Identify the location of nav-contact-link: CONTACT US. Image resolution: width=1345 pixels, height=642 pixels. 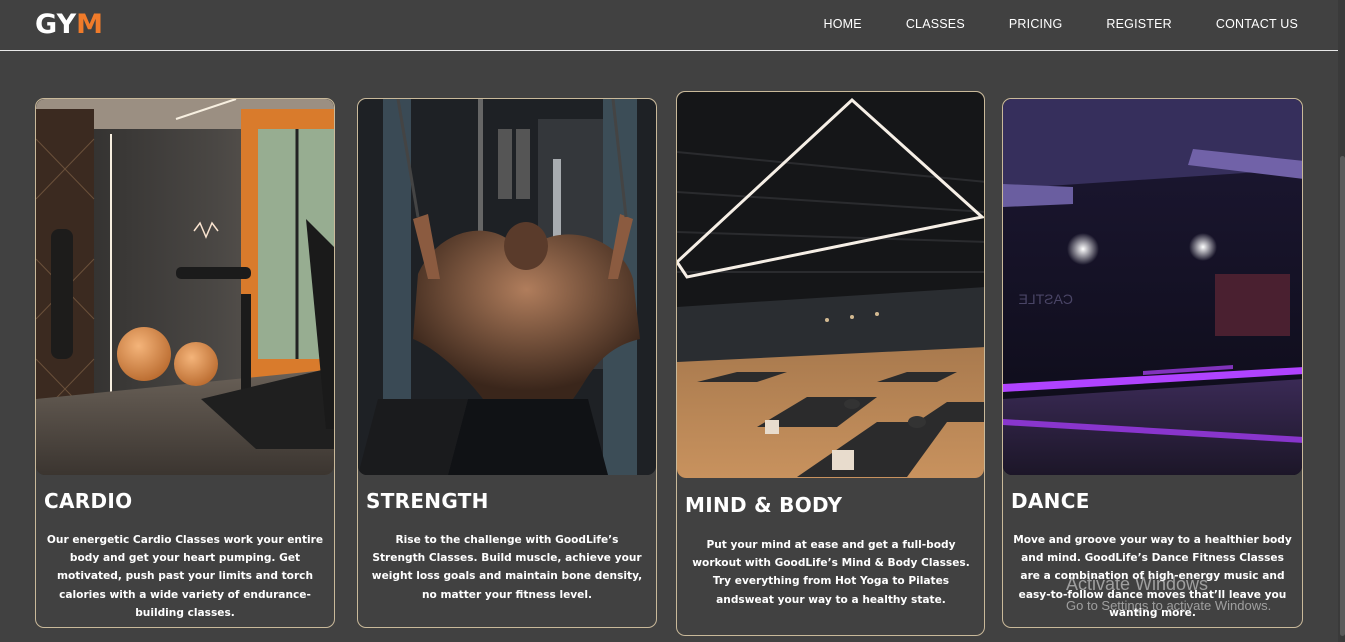
(1257, 24).